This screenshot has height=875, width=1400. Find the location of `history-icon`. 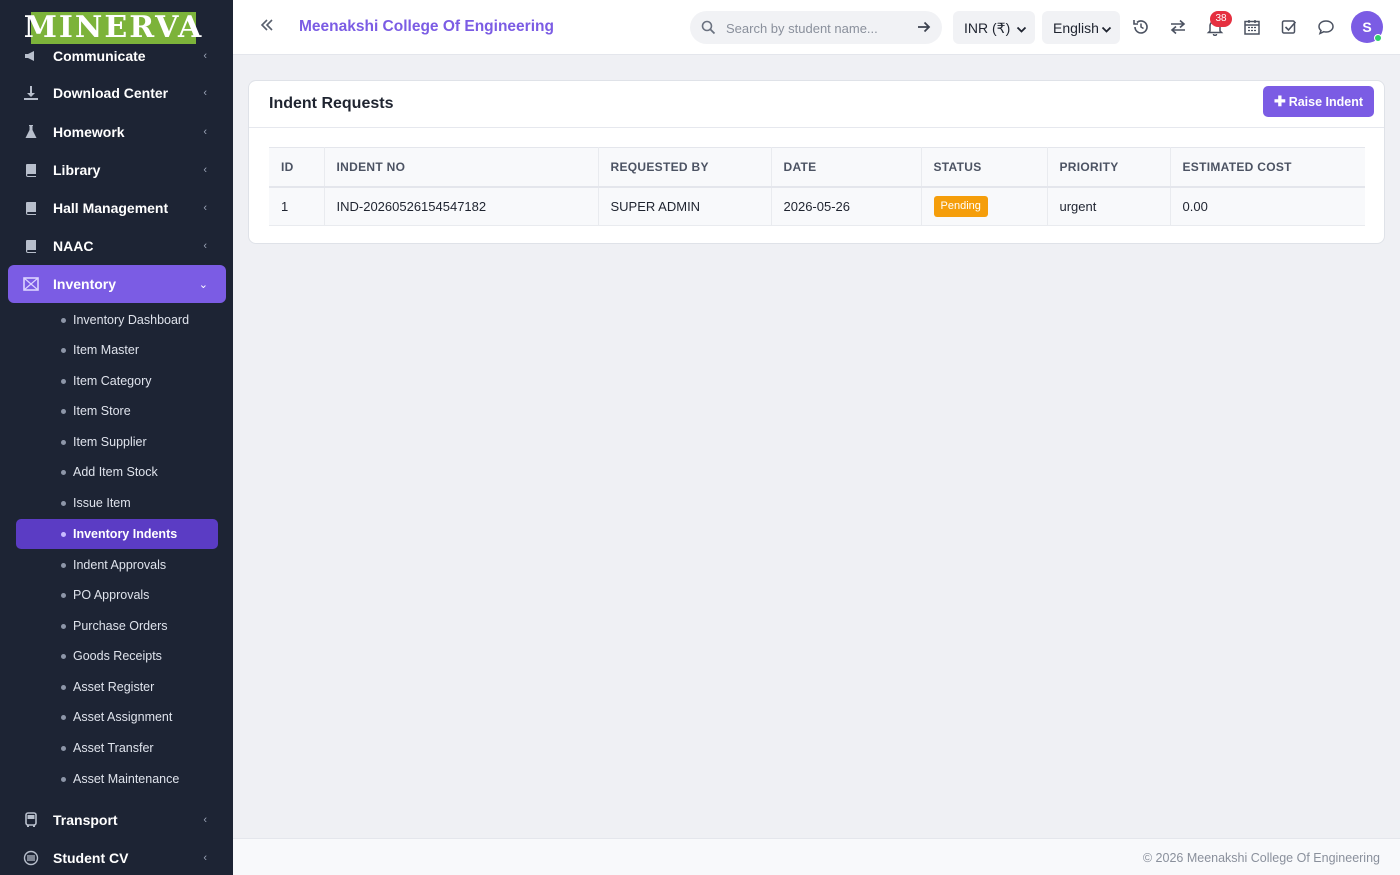

history-icon is located at coordinates (1141, 27).